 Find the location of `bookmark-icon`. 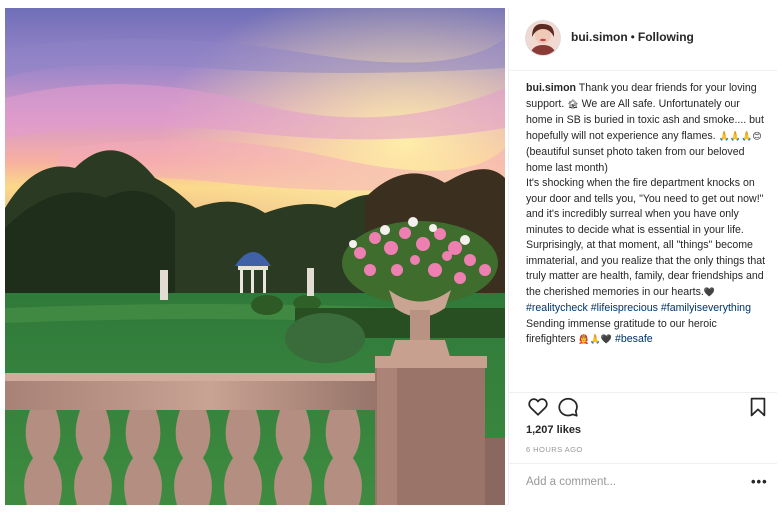

bookmark-icon is located at coordinates (758, 407).